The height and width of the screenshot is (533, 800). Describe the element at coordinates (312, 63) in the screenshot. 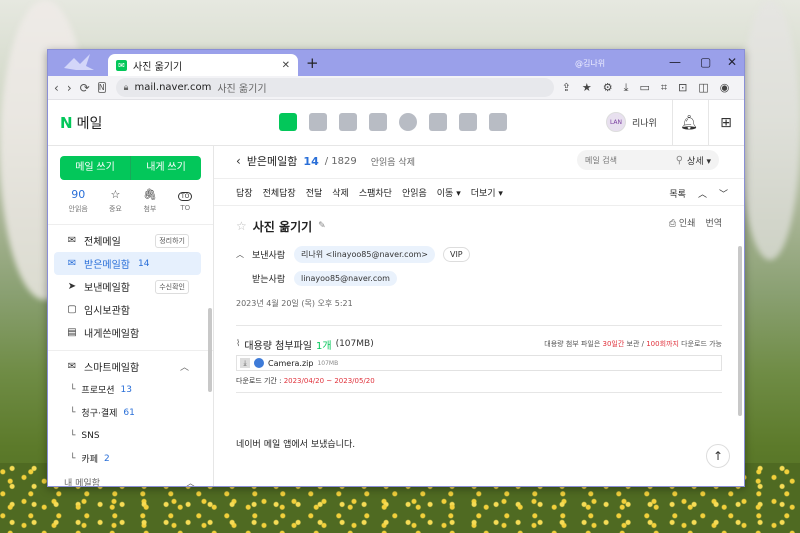

I see `new-tab-button: +` at that location.